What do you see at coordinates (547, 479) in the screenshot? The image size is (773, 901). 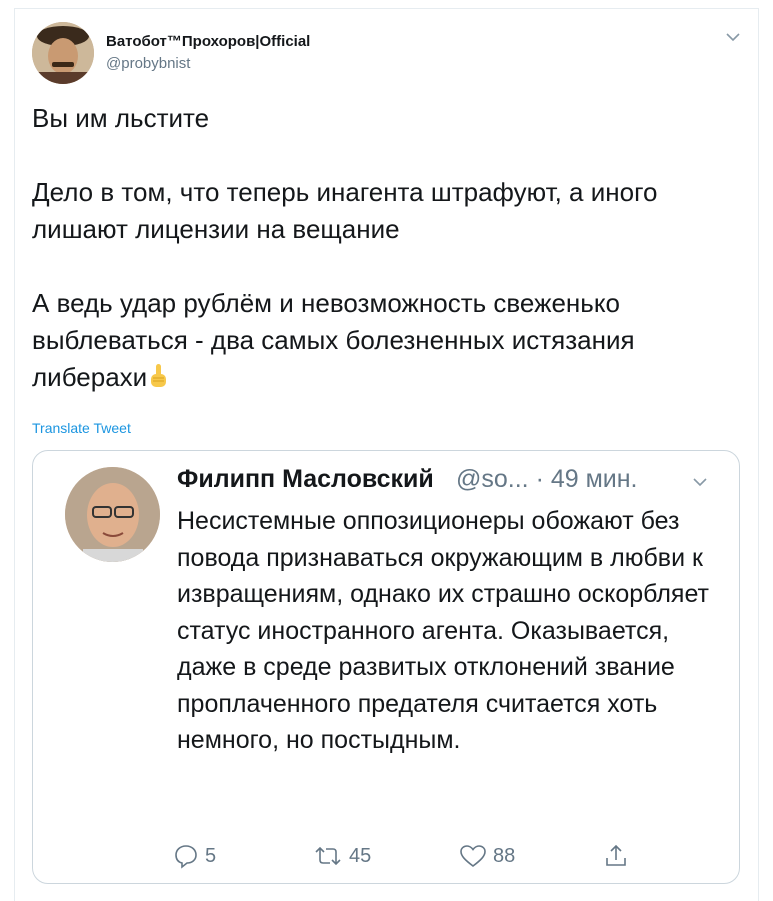 I see `quoted-handle-time: @so... · 49 мин.` at bounding box center [547, 479].